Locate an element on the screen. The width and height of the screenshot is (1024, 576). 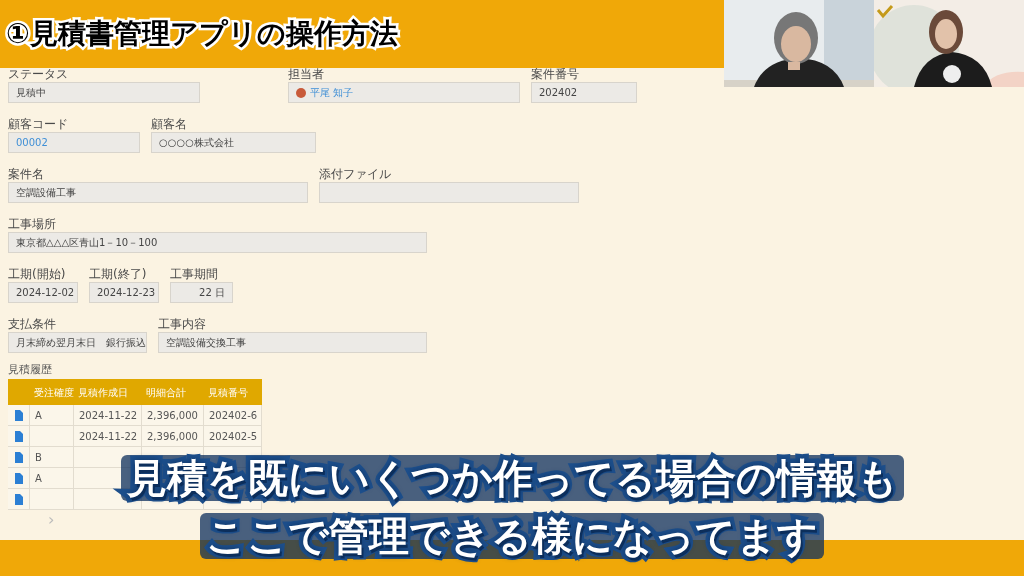
field-label: 案件番号 is located at coordinates (555, 74).